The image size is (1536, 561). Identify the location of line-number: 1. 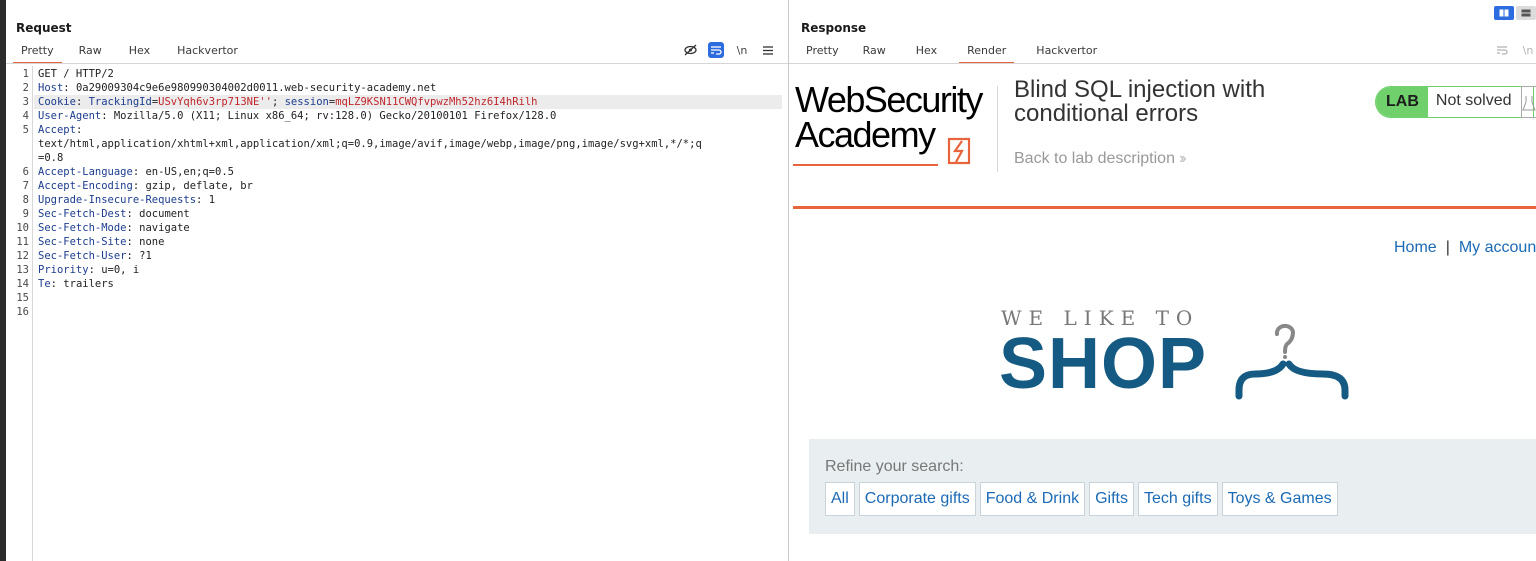
(25, 74).